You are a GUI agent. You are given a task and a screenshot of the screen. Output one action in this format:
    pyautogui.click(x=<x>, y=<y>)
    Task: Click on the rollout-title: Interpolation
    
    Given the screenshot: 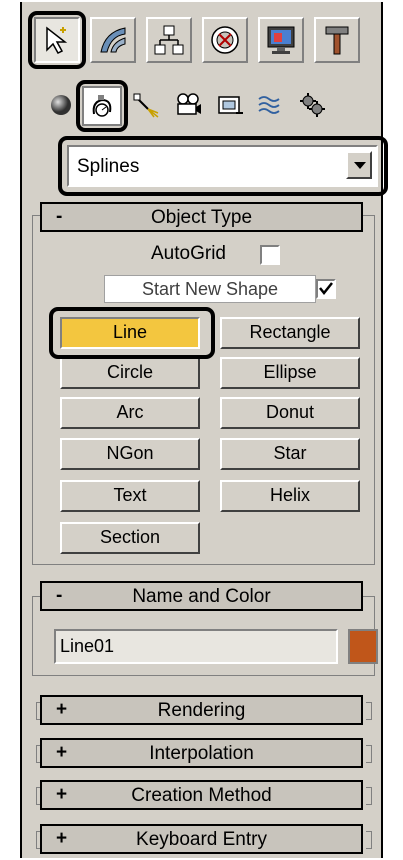 What is the action you would take?
    pyautogui.click(x=201, y=753)
    